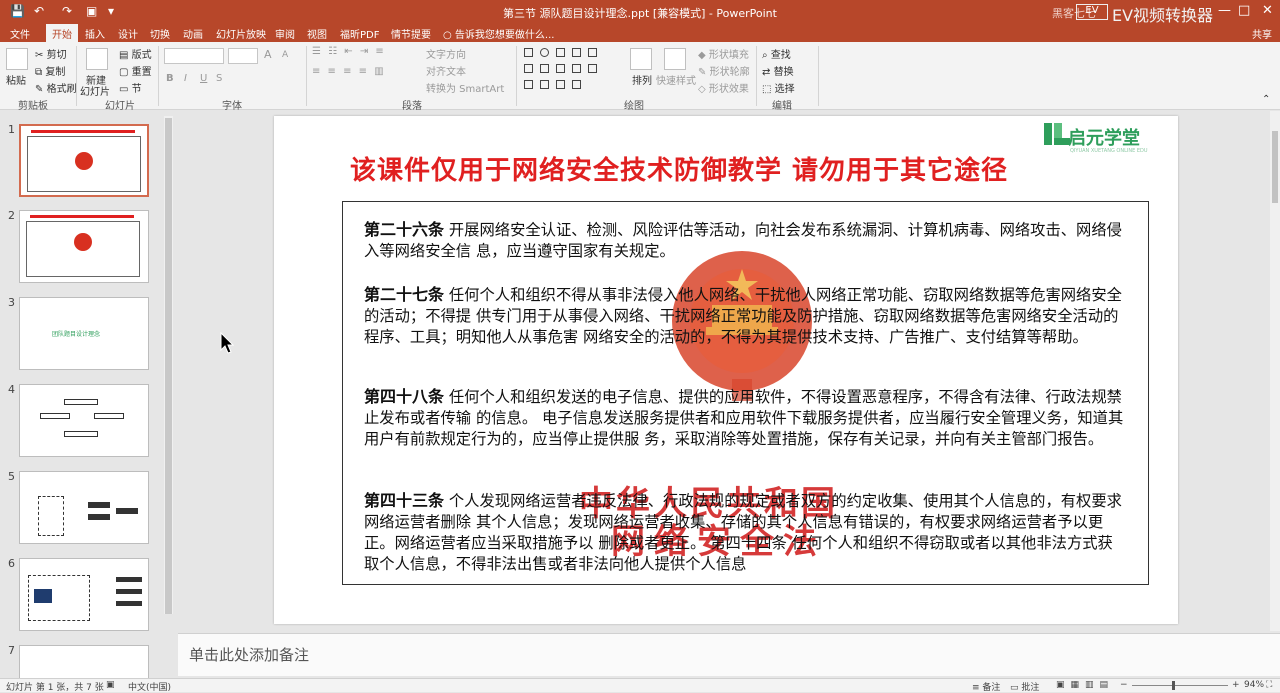  What do you see at coordinates (728, 89) in the screenshot?
I see `shape-effects-label: 形状效果` at bounding box center [728, 89].